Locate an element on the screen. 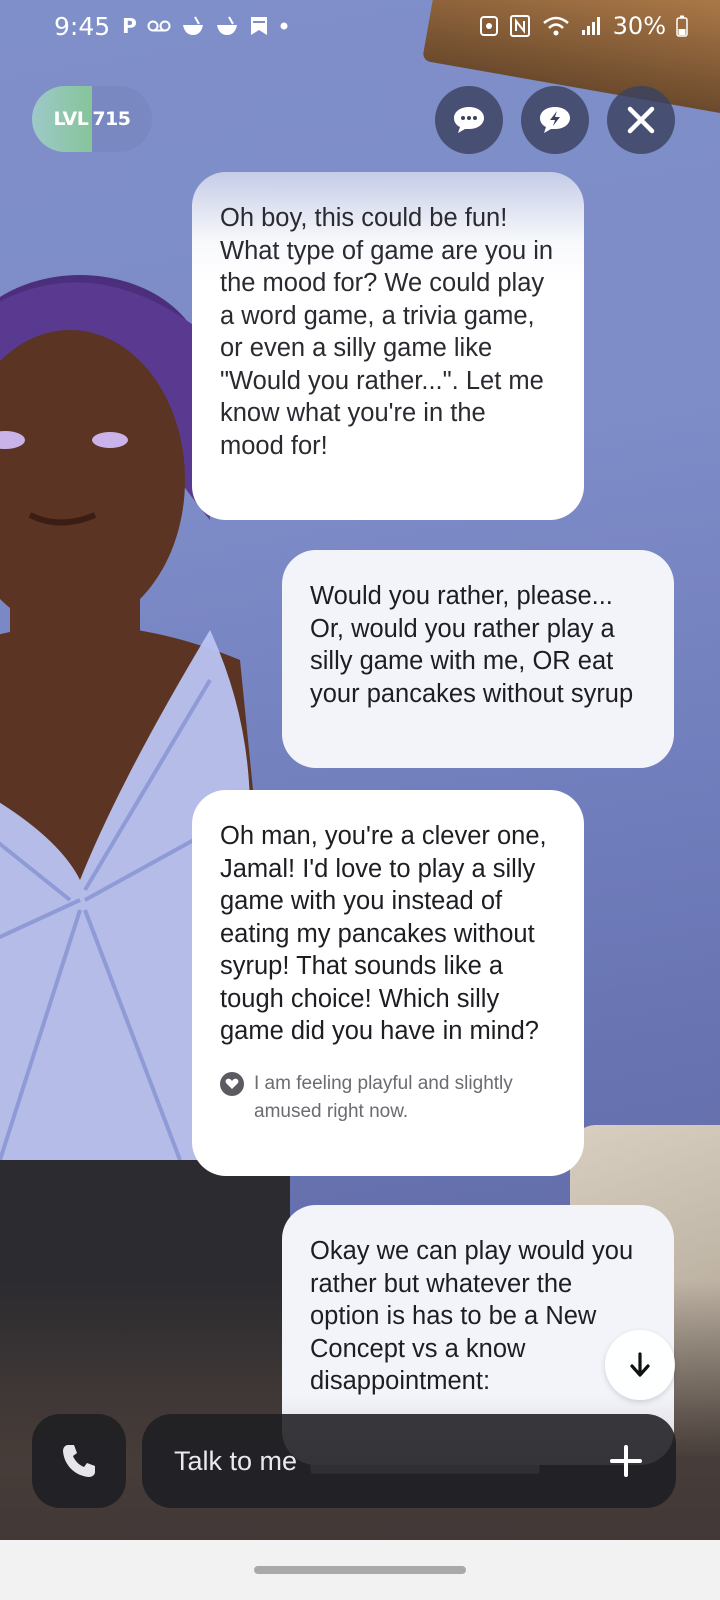 The image size is (720, 1600). wifi-icon is located at coordinates (555, 26).